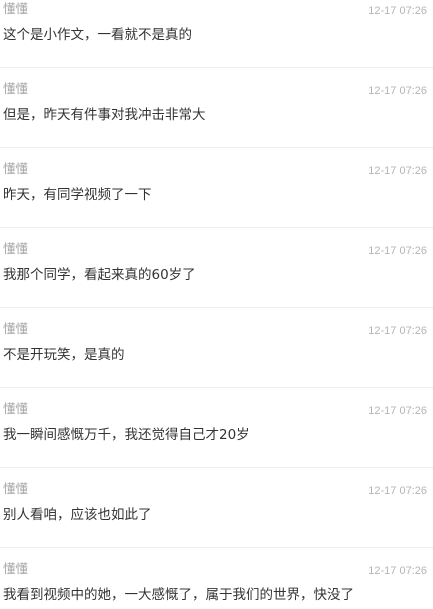 The image size is (433, 609). I want to click on comment-item: 懂懂 12-17 07:26 不是开玩笑，是真的, so click(216, 360).